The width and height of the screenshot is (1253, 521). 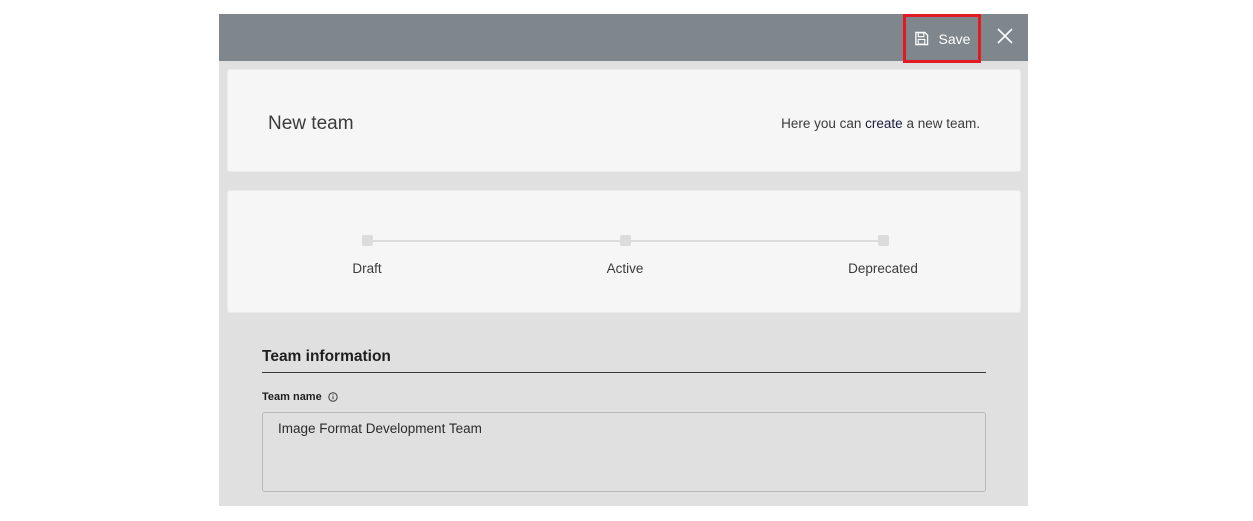 I want to click on page-title: New team, so click(x=311, y=123).